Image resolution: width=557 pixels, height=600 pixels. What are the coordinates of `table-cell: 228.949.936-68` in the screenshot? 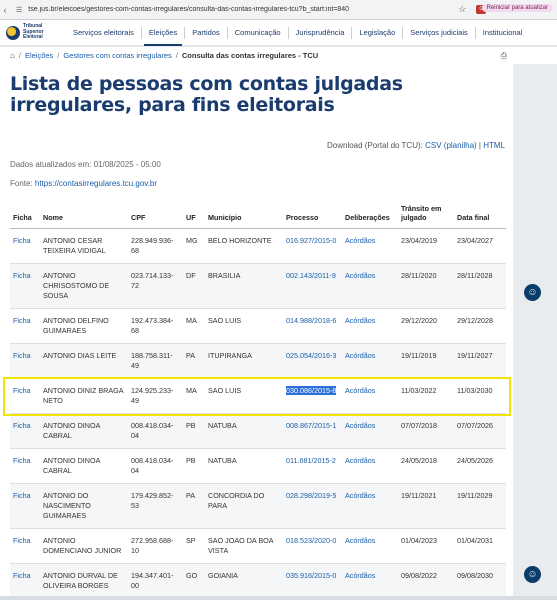 It's located at (155, 246).